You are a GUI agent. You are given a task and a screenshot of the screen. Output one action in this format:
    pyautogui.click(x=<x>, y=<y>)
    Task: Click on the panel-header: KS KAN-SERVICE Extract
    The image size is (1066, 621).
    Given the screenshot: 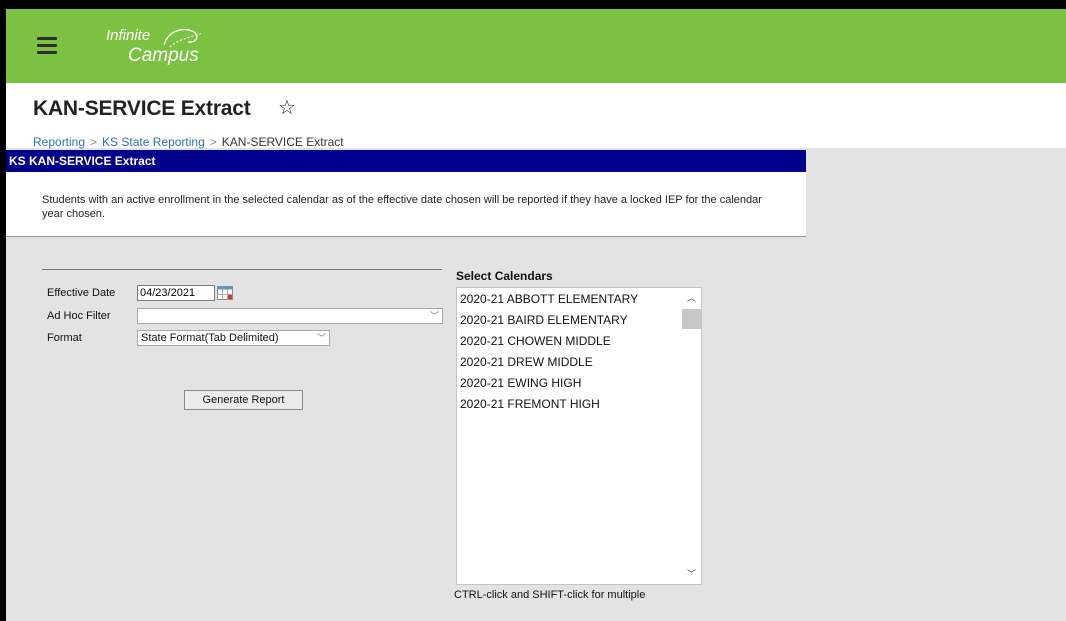 What is the action you would take?
    pyautogui.click(x=406, y=161)
    